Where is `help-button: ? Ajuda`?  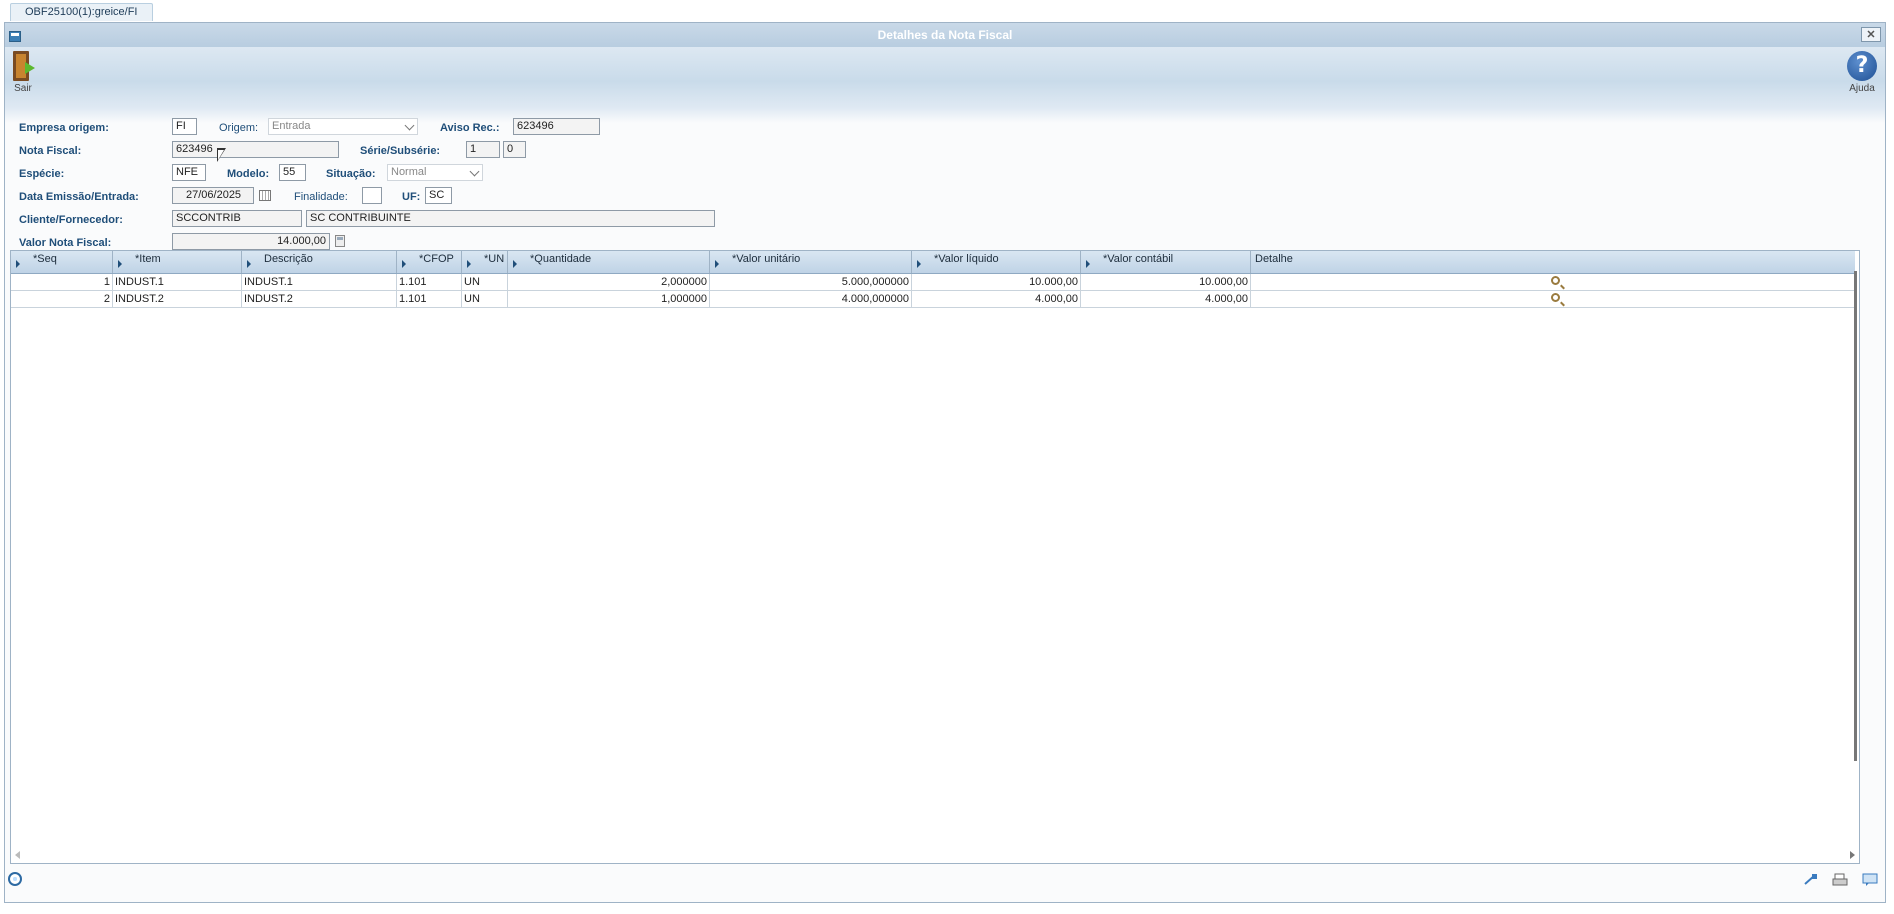 help-button: ? Ajuda is located at coordinates (1862, 72).